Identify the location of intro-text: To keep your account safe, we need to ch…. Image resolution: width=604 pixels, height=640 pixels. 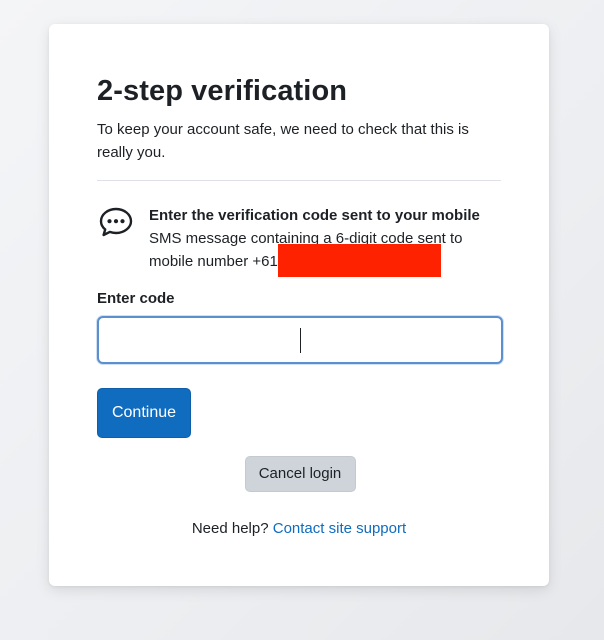
(283, 141).